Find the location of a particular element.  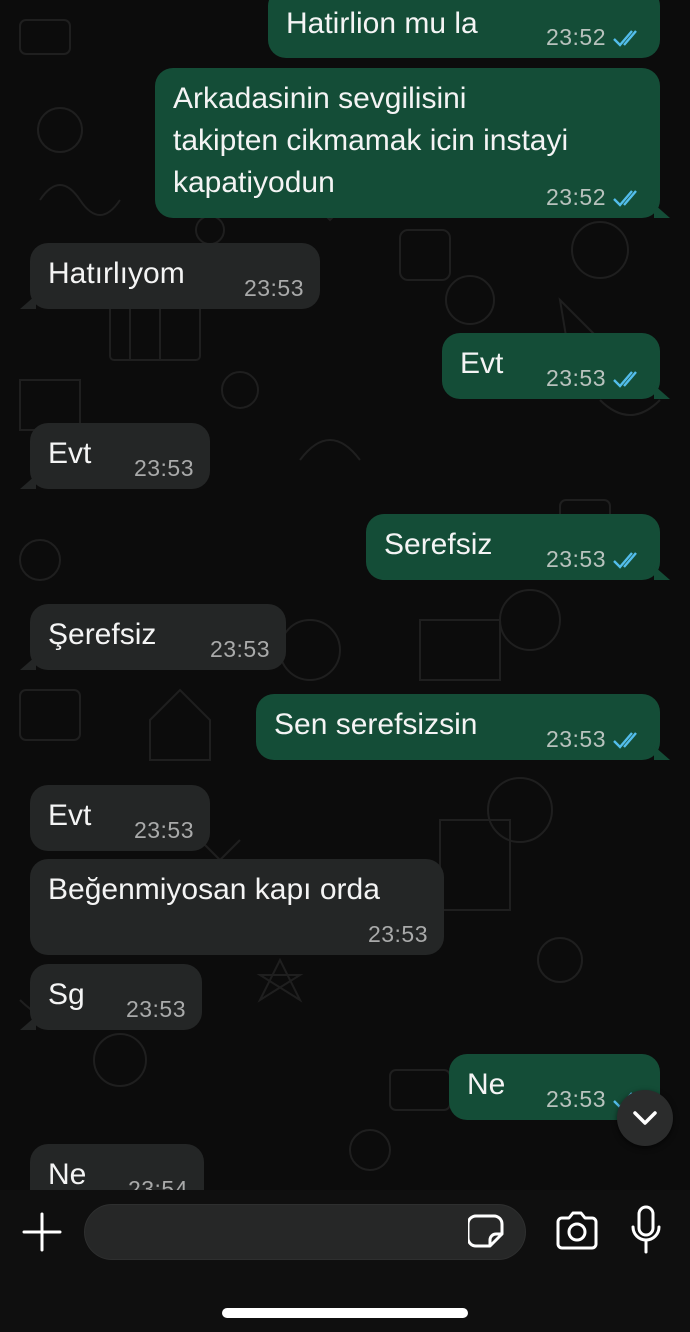

outgoing-message: Serefsiz 23:53 is located at coordinates (518, 547).